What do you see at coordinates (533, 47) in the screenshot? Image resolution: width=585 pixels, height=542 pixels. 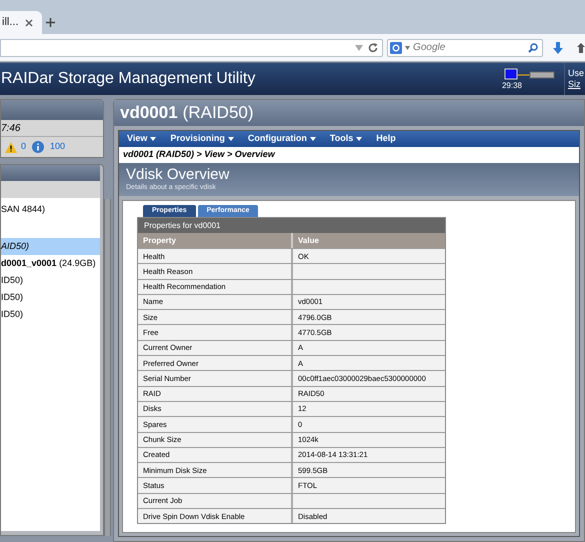 I see `search-icon` at bounding box center [533, 47].